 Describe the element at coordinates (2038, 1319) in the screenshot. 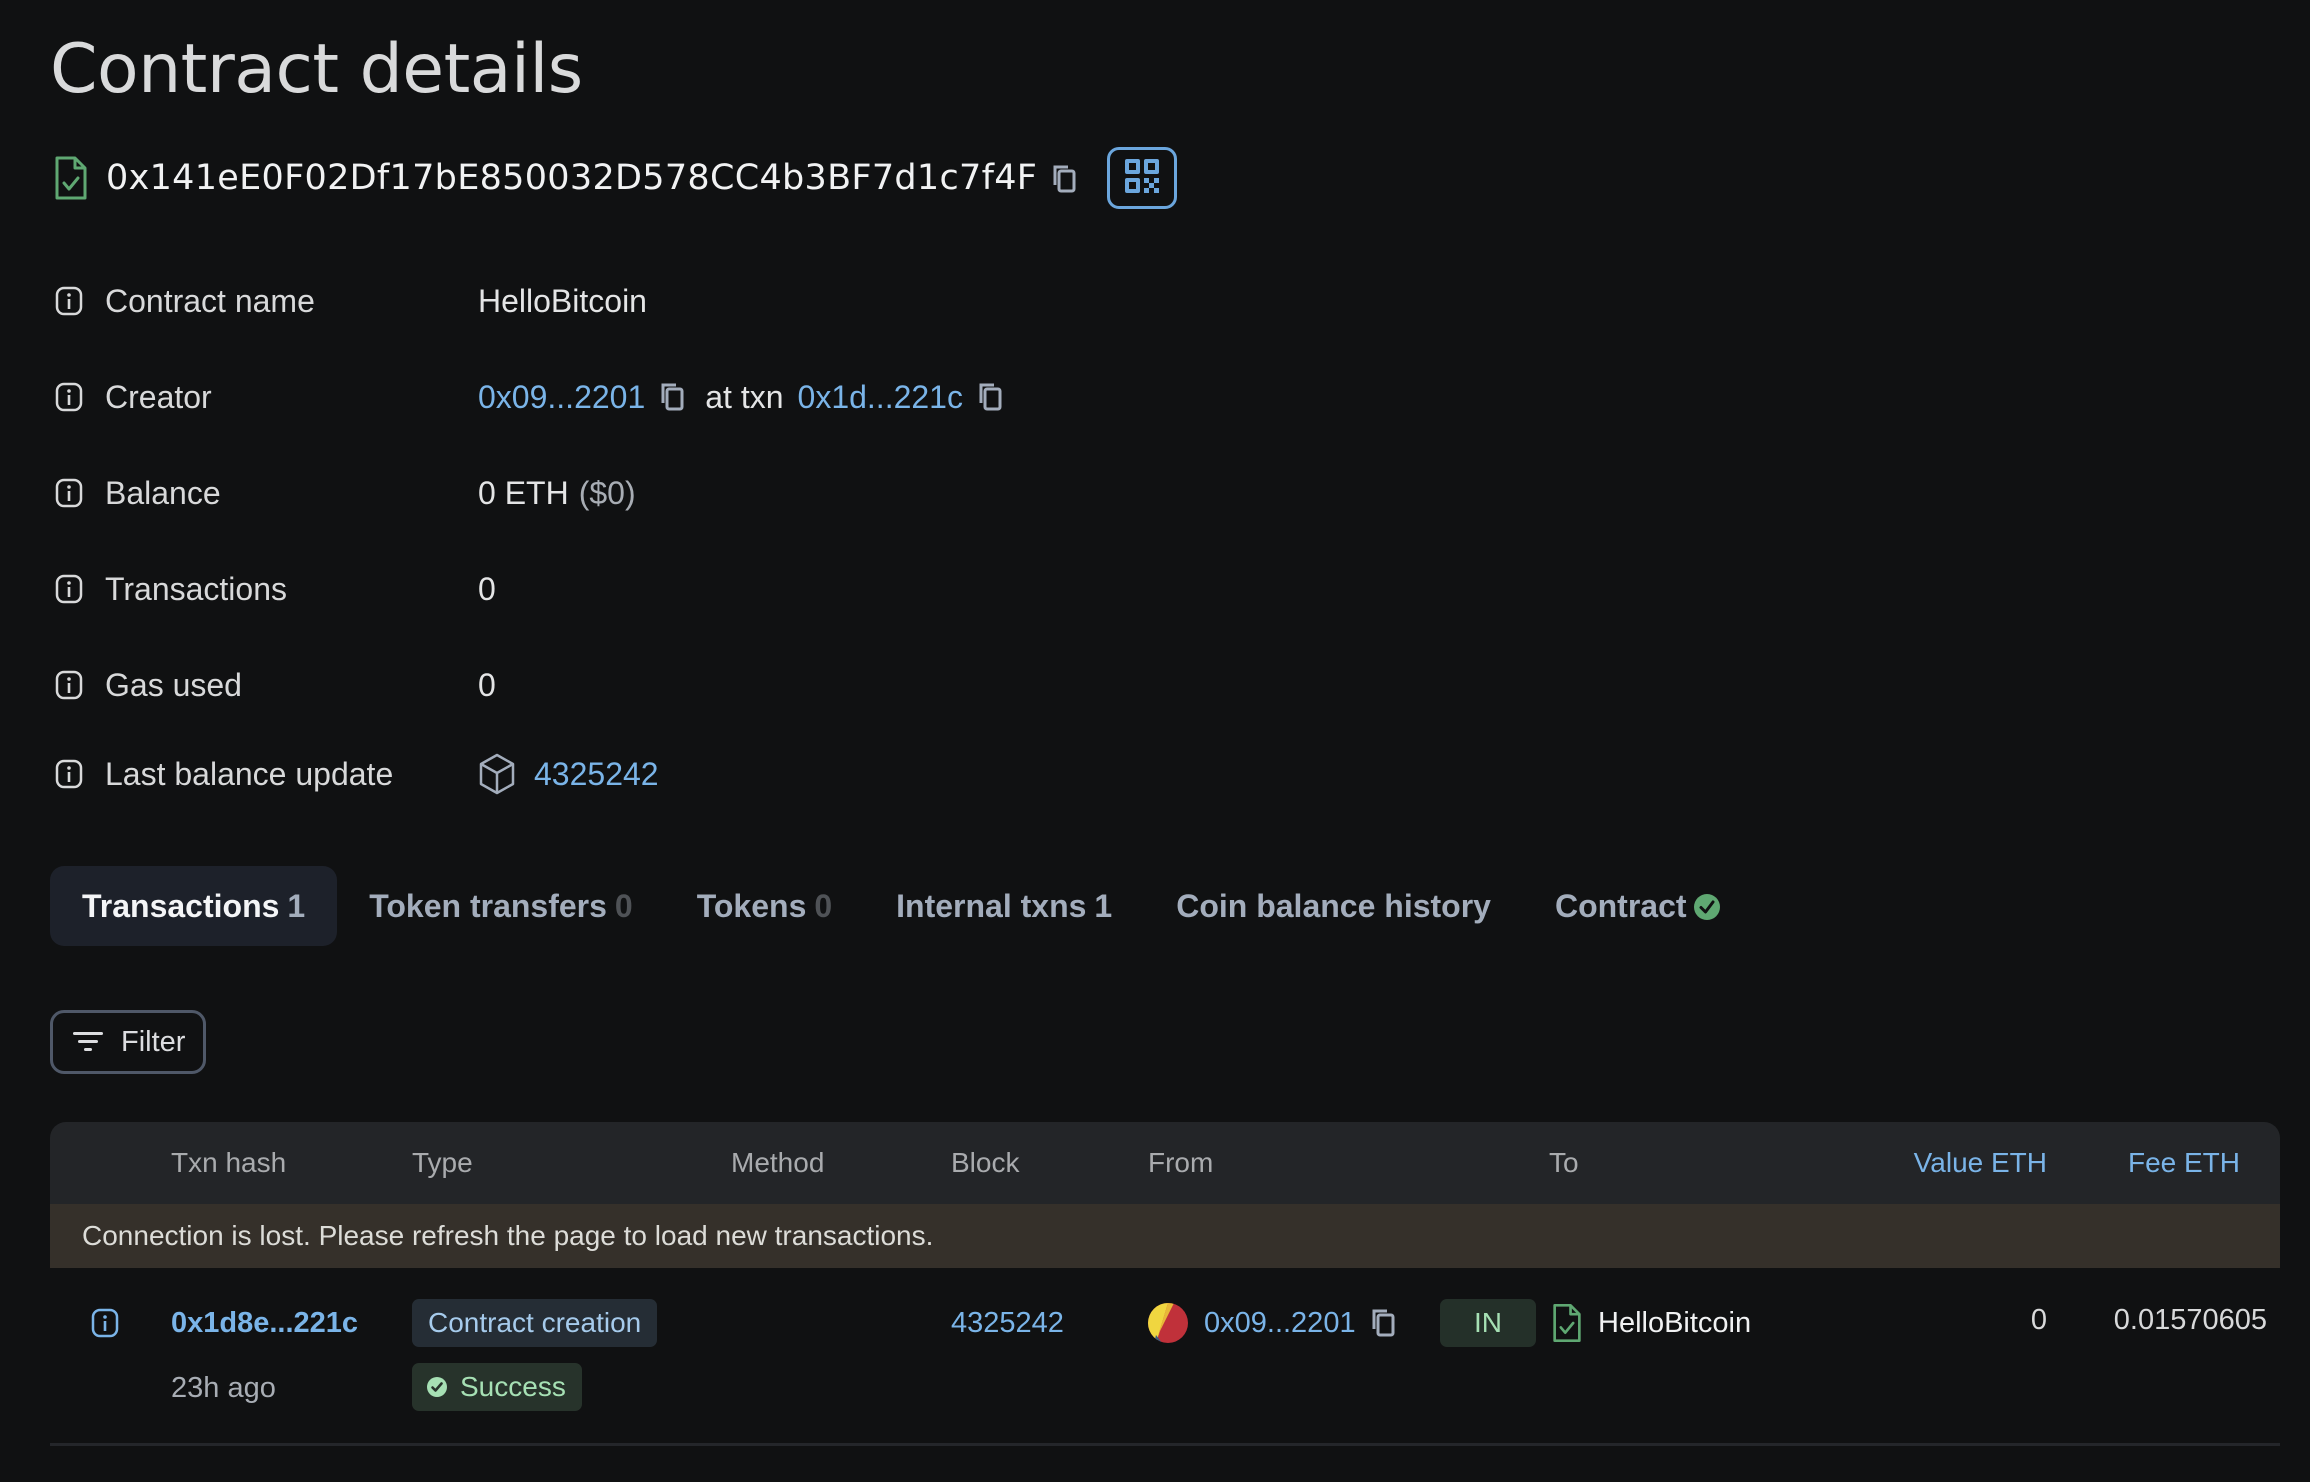

I see `txn-value: 0` at that location.